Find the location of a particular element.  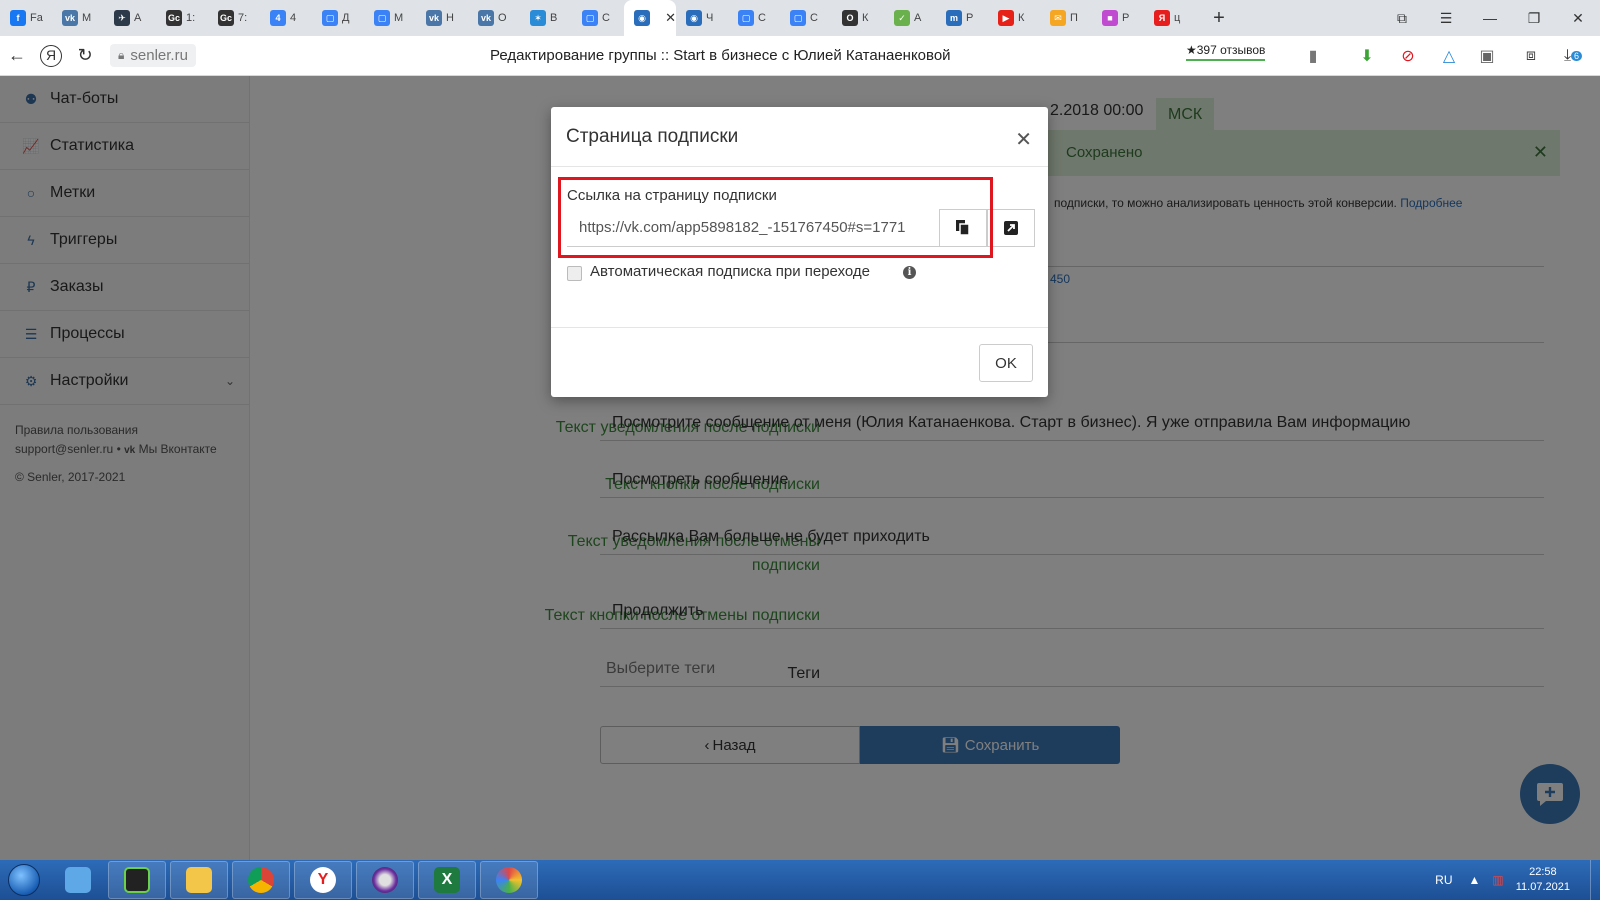

browser-tab: 44 is located at coordinates (286, 18).